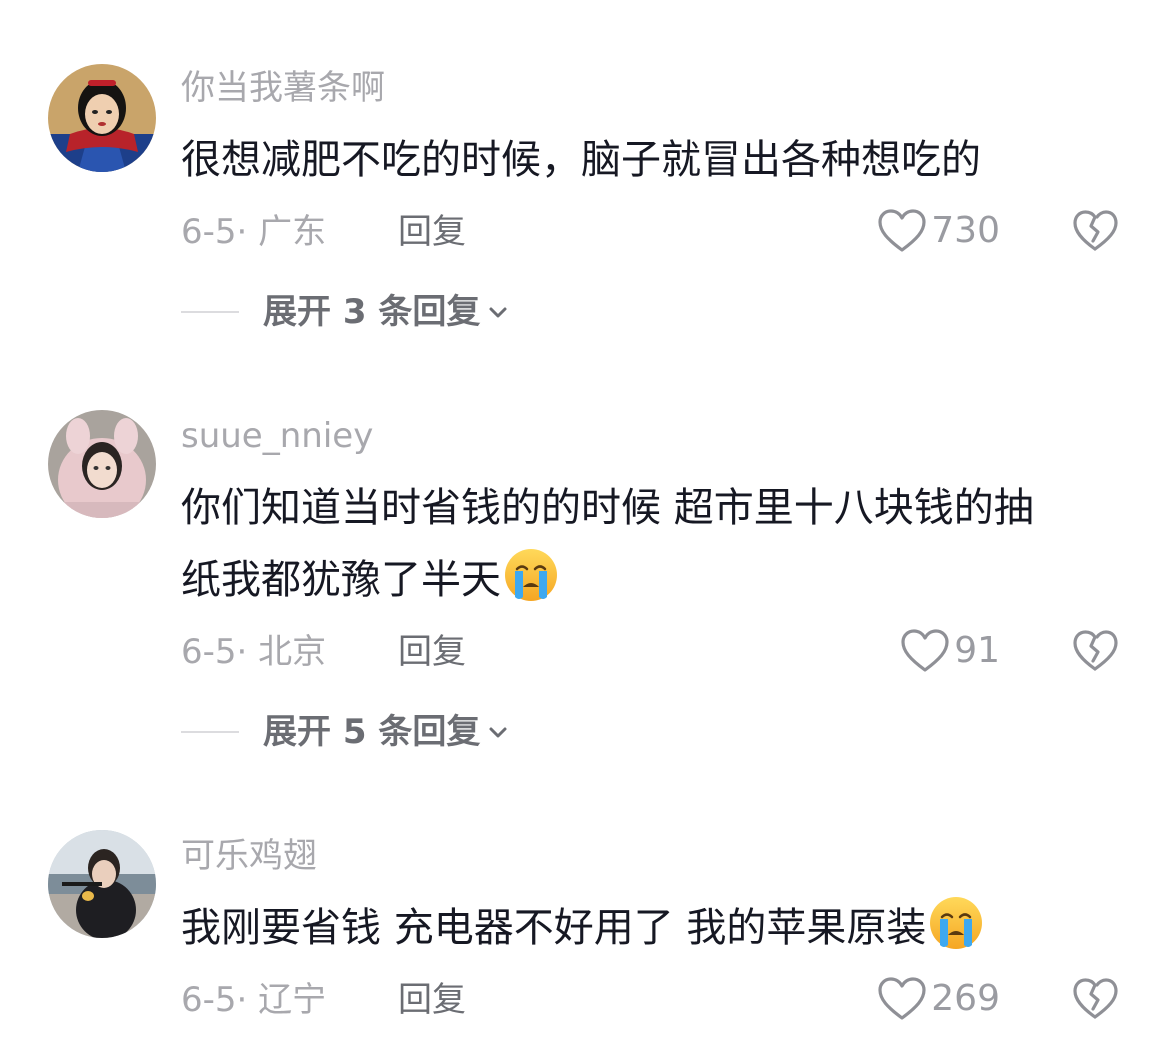 The width and height of the screenshot is (1170, 1052). Describe the element at coordinates (254, 1000) in the screenshot. I see `comment-date-location: 6-5· 辽宁` at that location.